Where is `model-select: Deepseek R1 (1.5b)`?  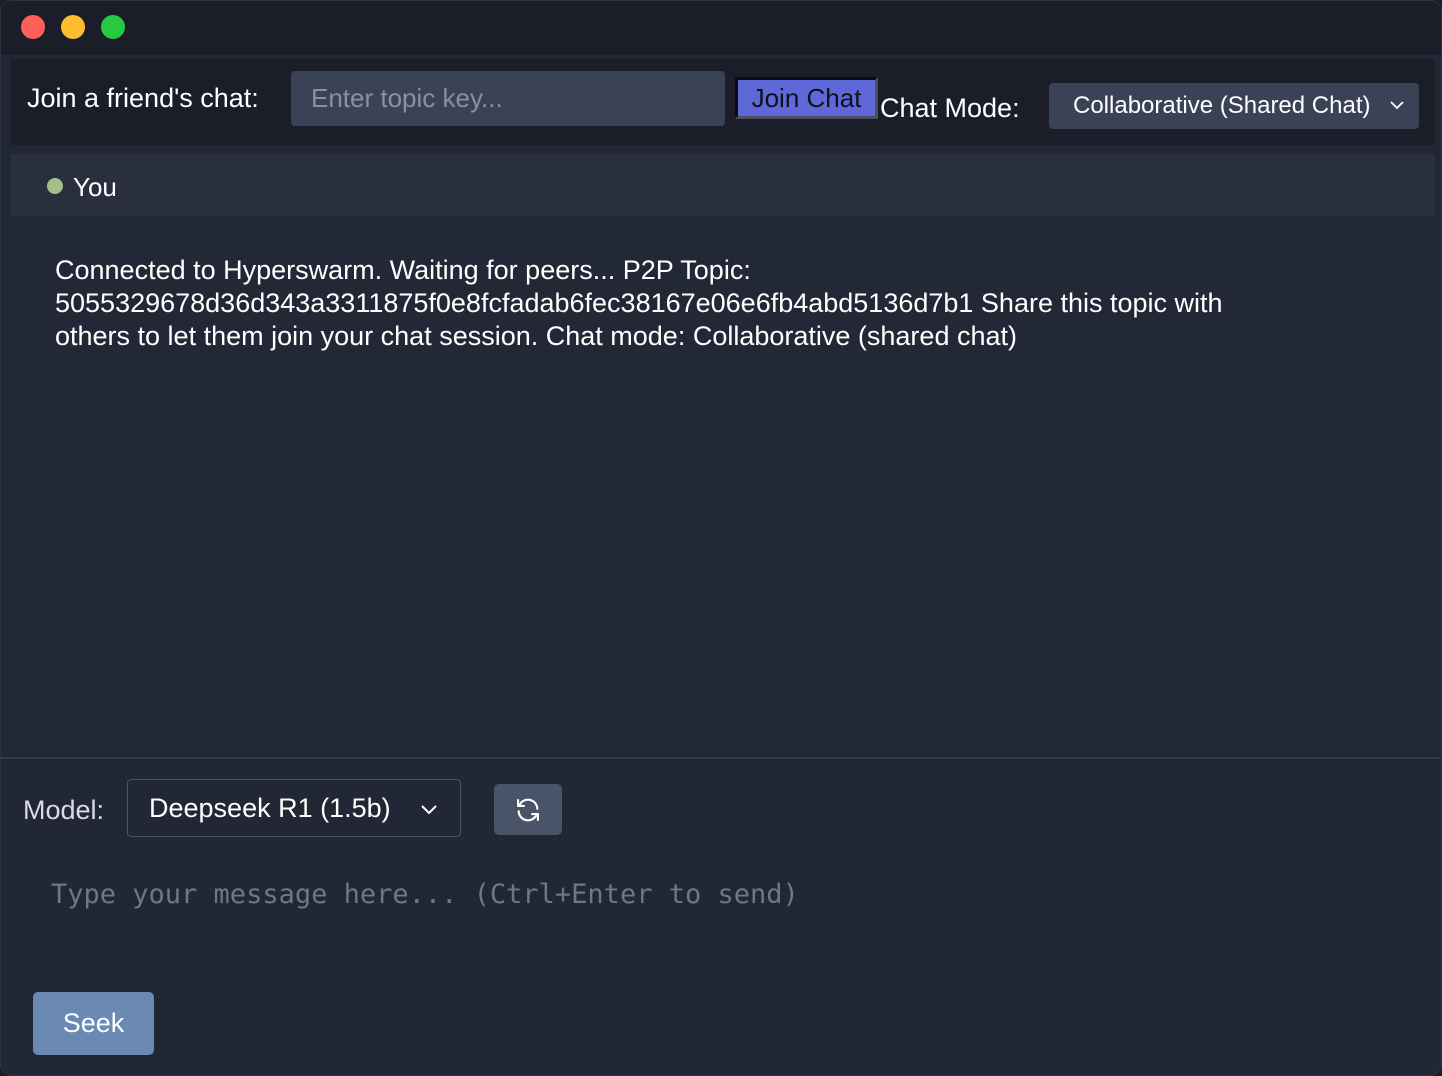 model-select: Deepseek R1 (1.5b) is located at coordinates (294, 808).